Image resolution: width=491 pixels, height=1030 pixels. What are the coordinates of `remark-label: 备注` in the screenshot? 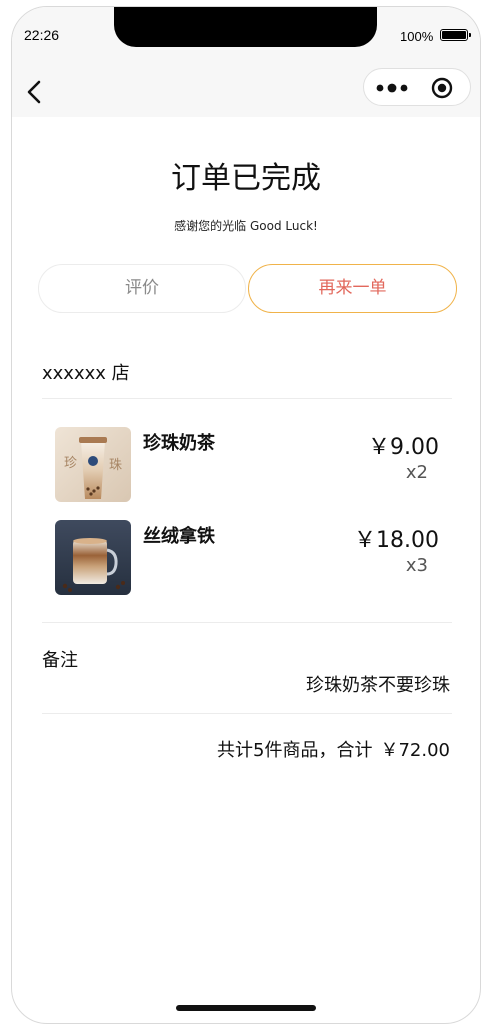 It's located at (60, 660).